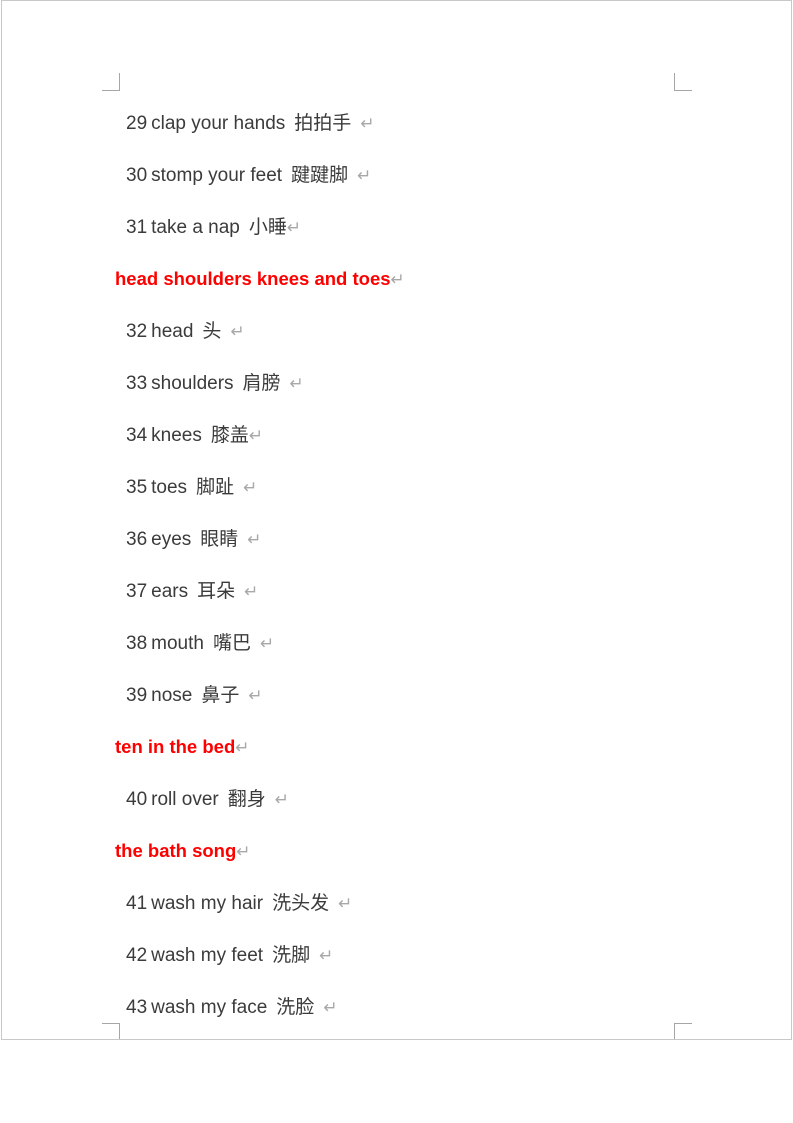  I want to click on vocabulary-chinese: 眼睛, so click(219, 539).